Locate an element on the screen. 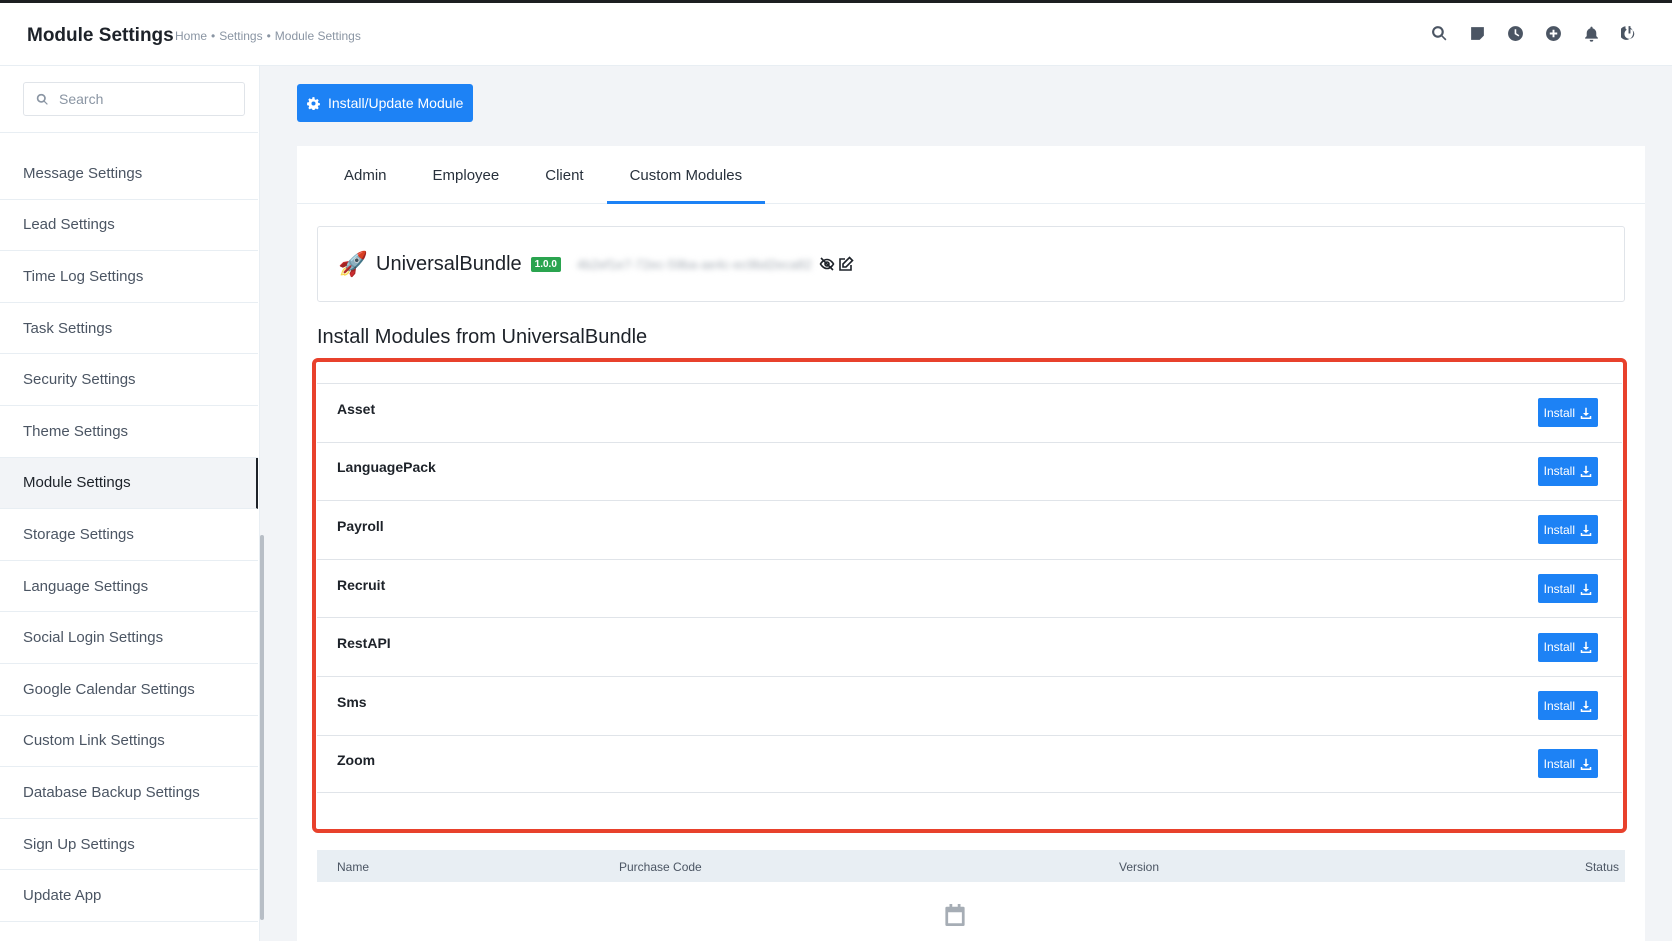  install-button-recruit: Install is located at coordinates (1567, 589).